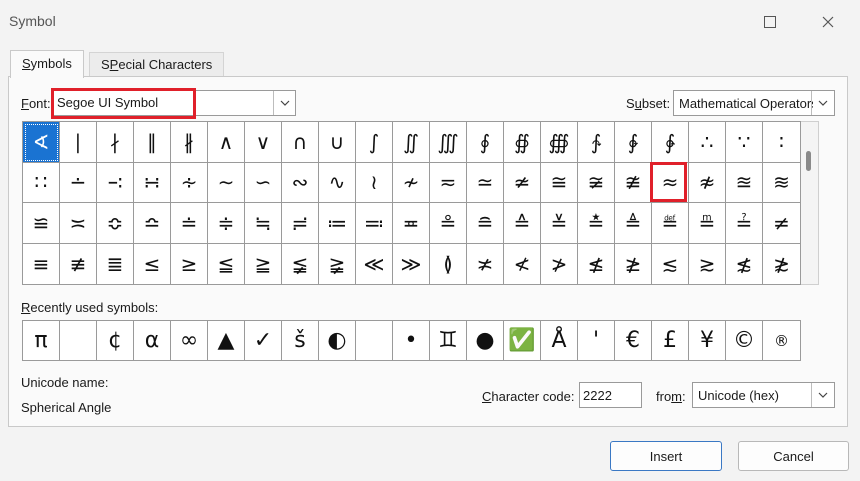 The height and width of the screenshot is (481, 860). What do you see at coordinates (41, 182) in the screenshot?
I see `symbol-cell: ∷` at bounding box center [41, 182].